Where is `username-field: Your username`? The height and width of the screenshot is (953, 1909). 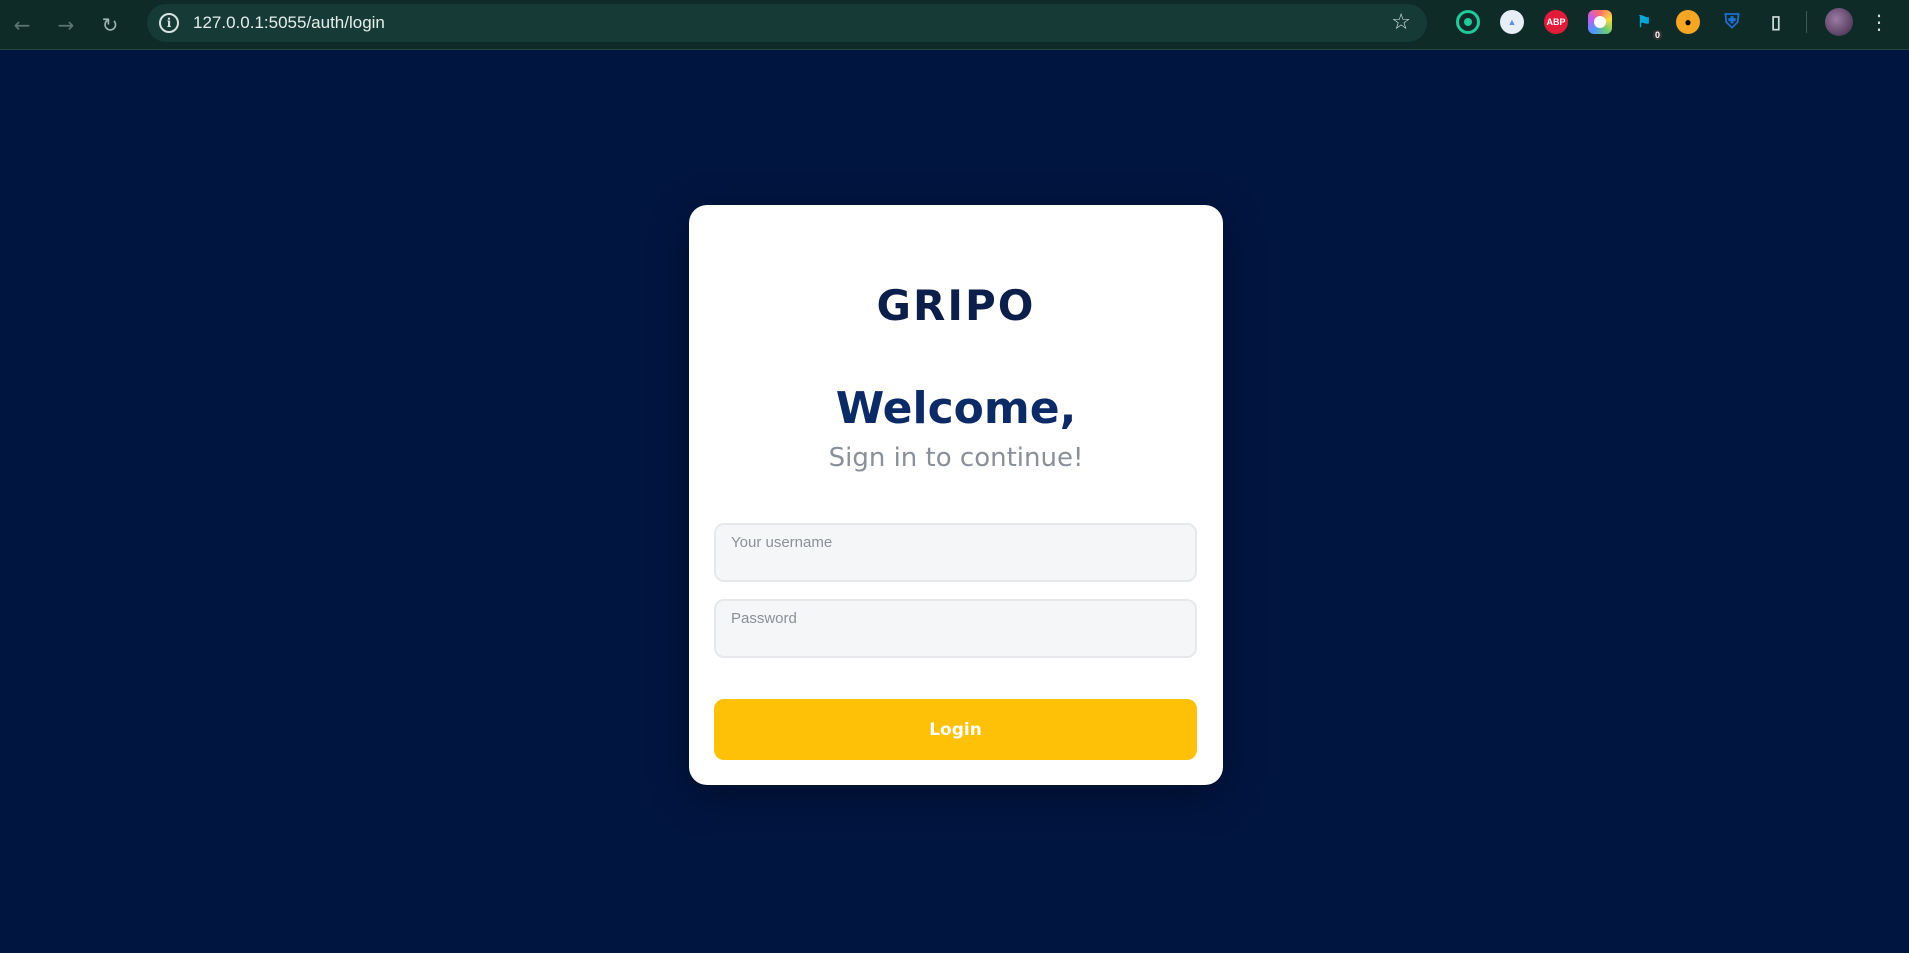
username-field: Your username is located at coordinates (955, 552).